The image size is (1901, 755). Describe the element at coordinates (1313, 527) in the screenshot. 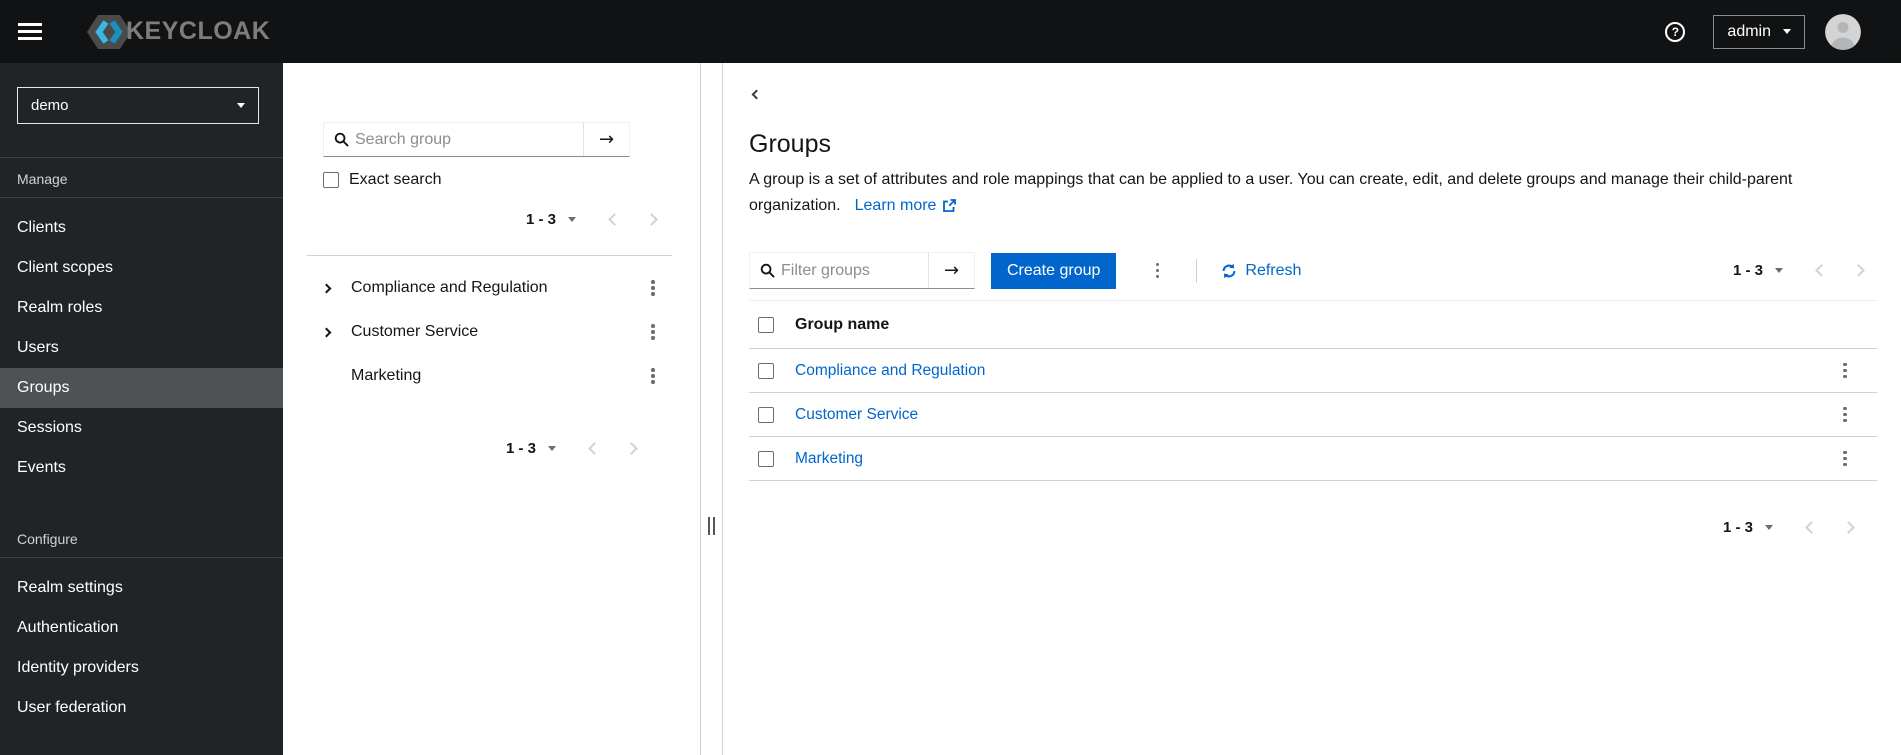

I see `groups-pagination-bottom: 1 - 3` at that location.